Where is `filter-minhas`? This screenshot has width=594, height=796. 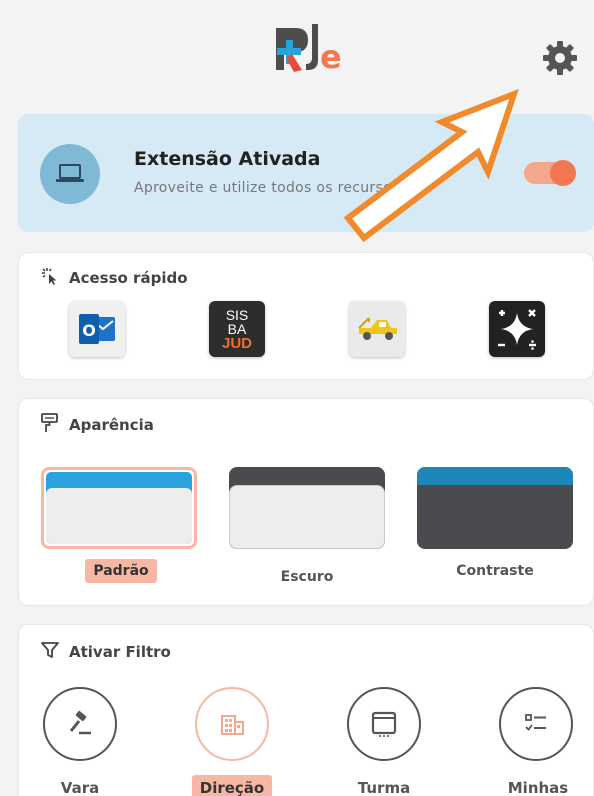 filter-minhas is located at coordinates (536, 724).